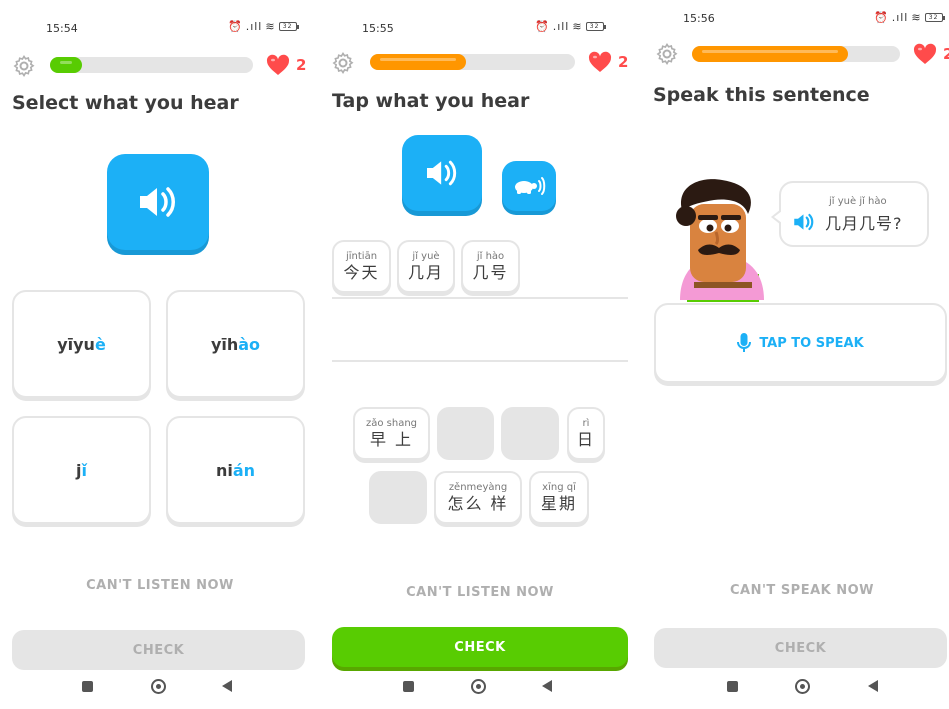 This screenshot has height=709, width=949. I want to click on status-time: 15:54, so click(62, 28).